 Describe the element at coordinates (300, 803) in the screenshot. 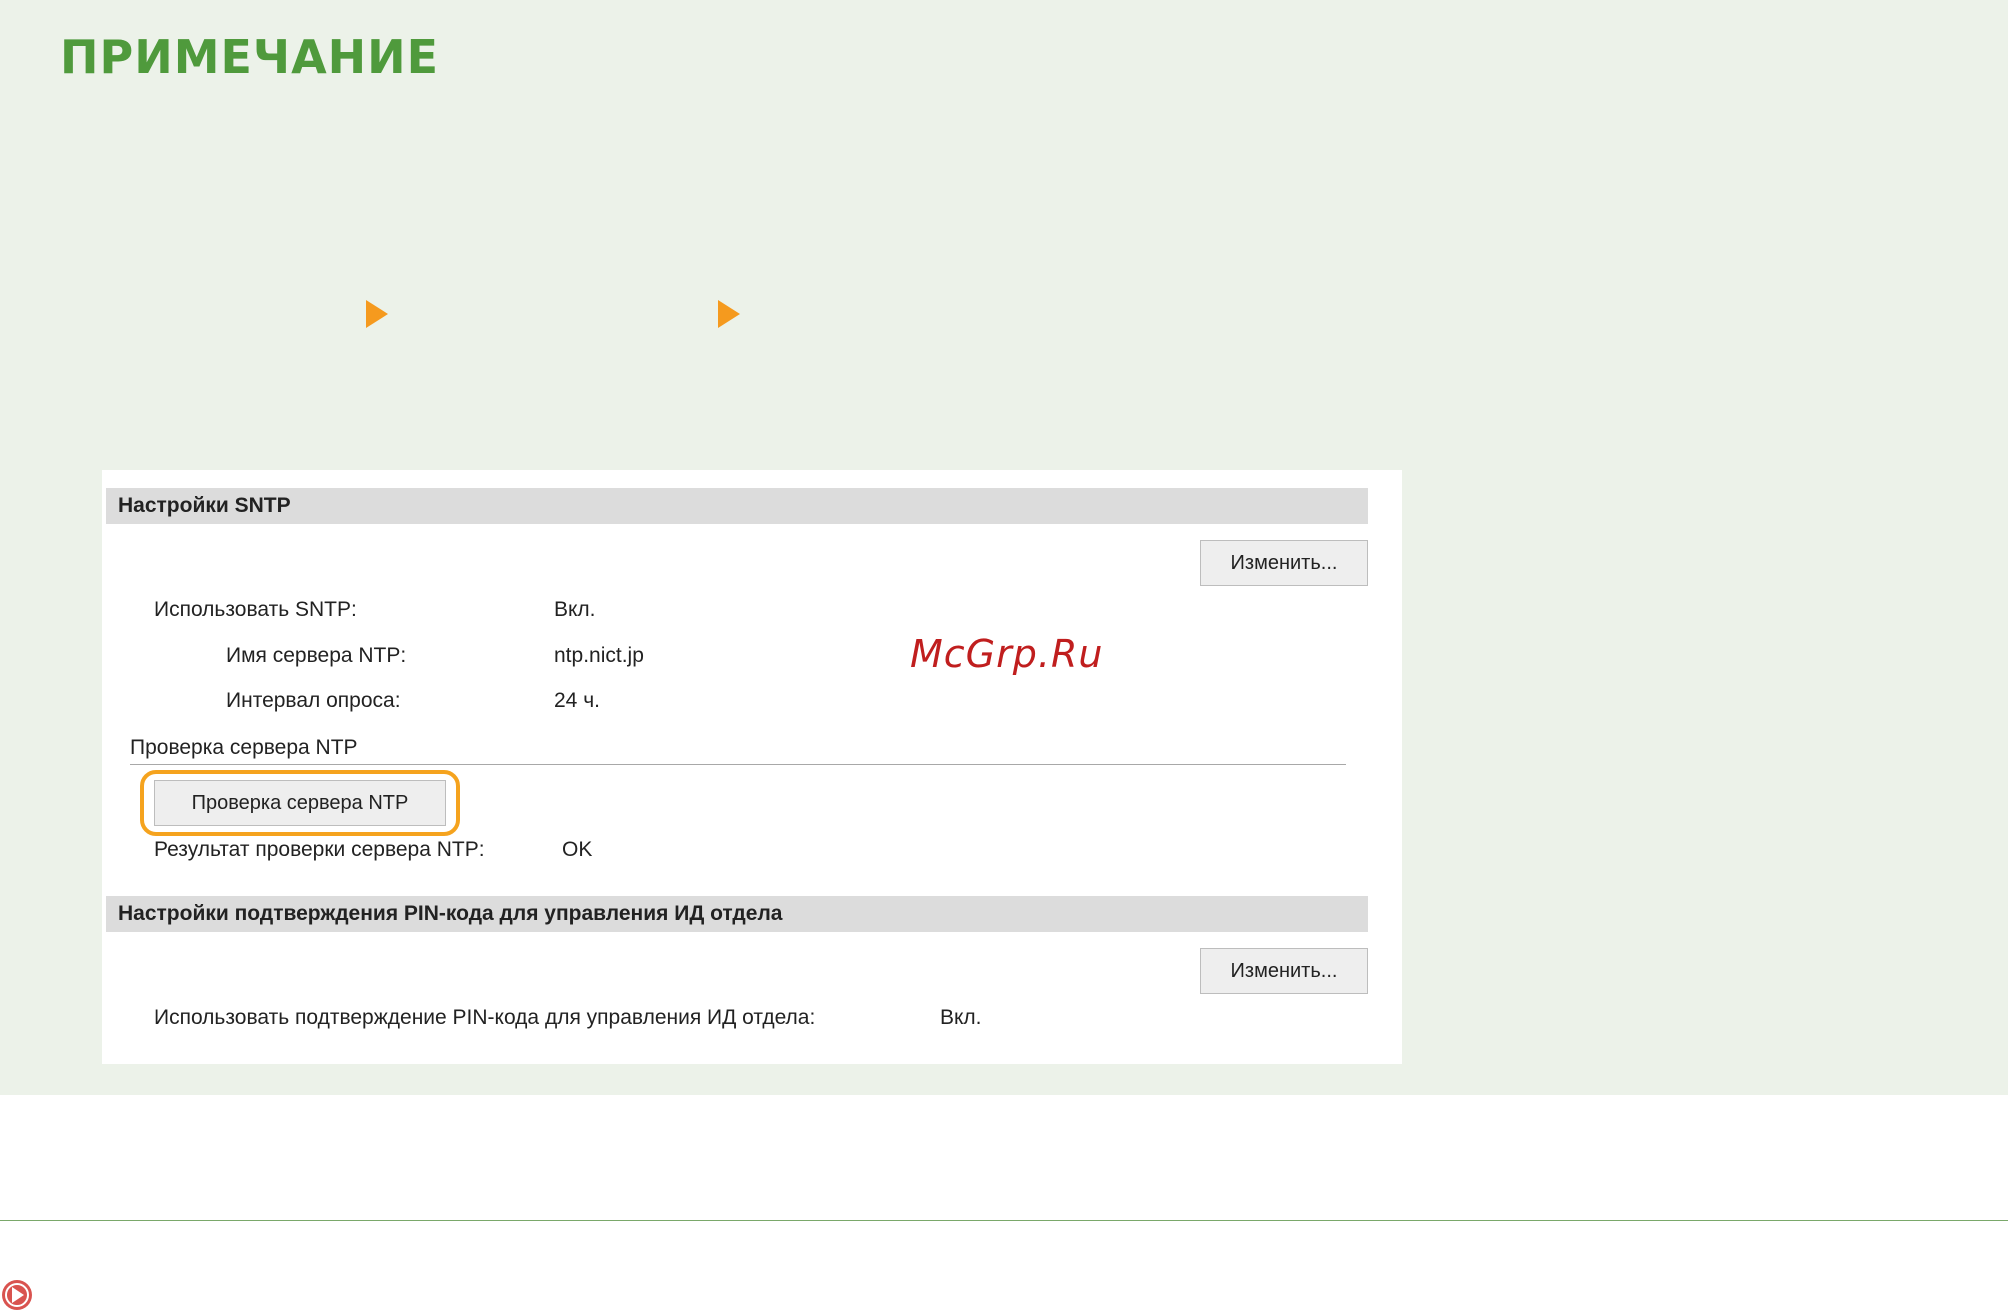

I see `ntp-check-button: Проверка сервера NTP` at that location.